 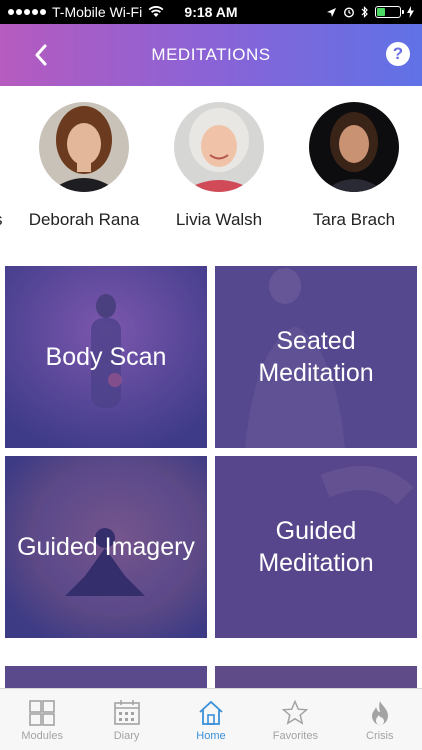 What do you see at coordinates (380, 736) in the screenshot?
I see `tab-label: Crisis` at bounding box center [380, 736].